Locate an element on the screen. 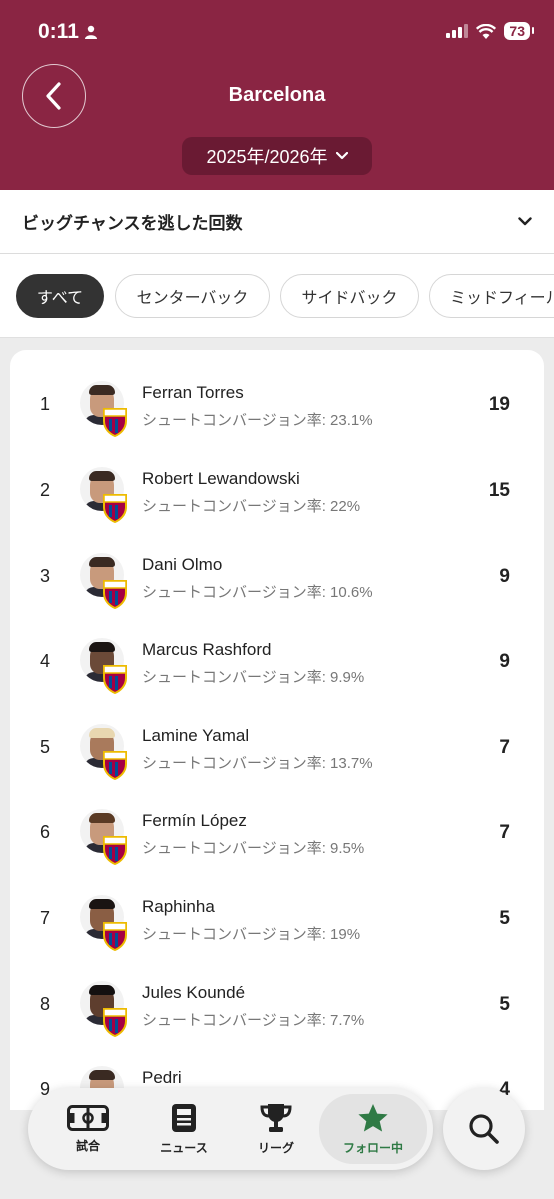  search-icon is located at coordinates (484, 1129).